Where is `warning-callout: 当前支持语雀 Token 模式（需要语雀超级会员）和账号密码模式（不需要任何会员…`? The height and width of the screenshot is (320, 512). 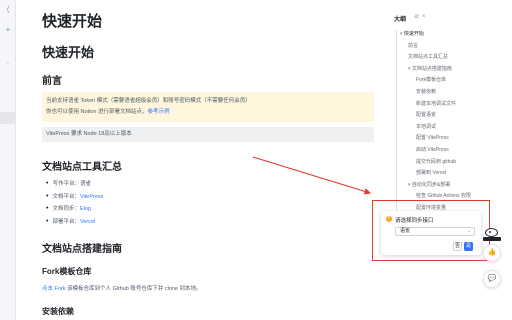
warning-callout: 当前支持语雀 Token 模式（需要语雀超级会员）和账号密码模式（不需要任何会员… is located at coordinates (208, 107).